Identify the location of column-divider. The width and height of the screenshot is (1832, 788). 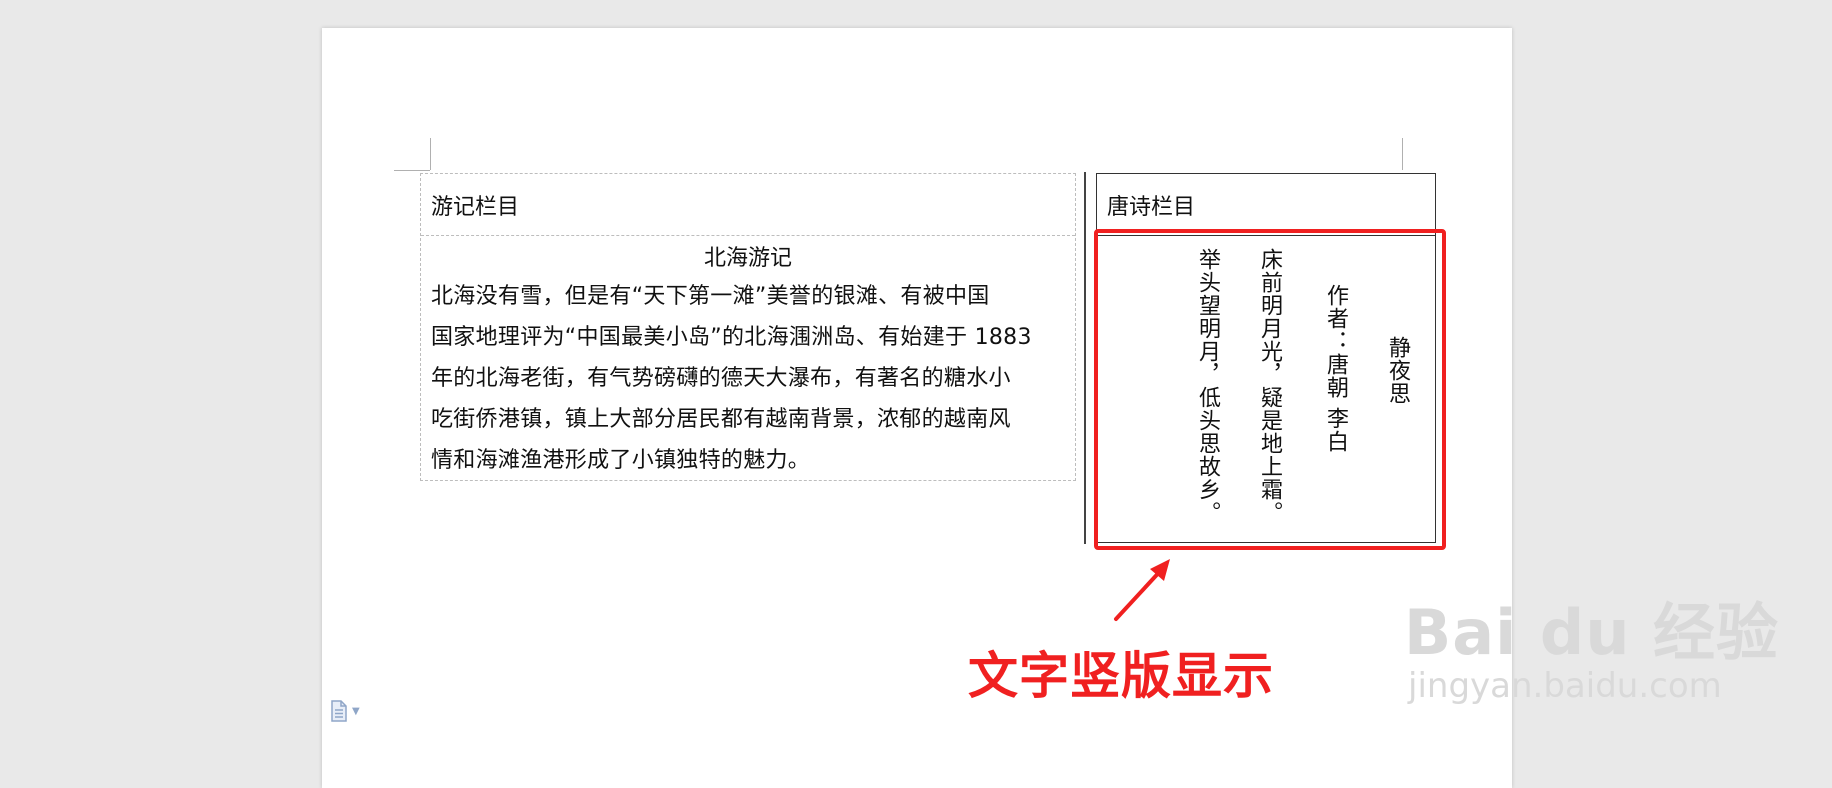
(1085, 358).